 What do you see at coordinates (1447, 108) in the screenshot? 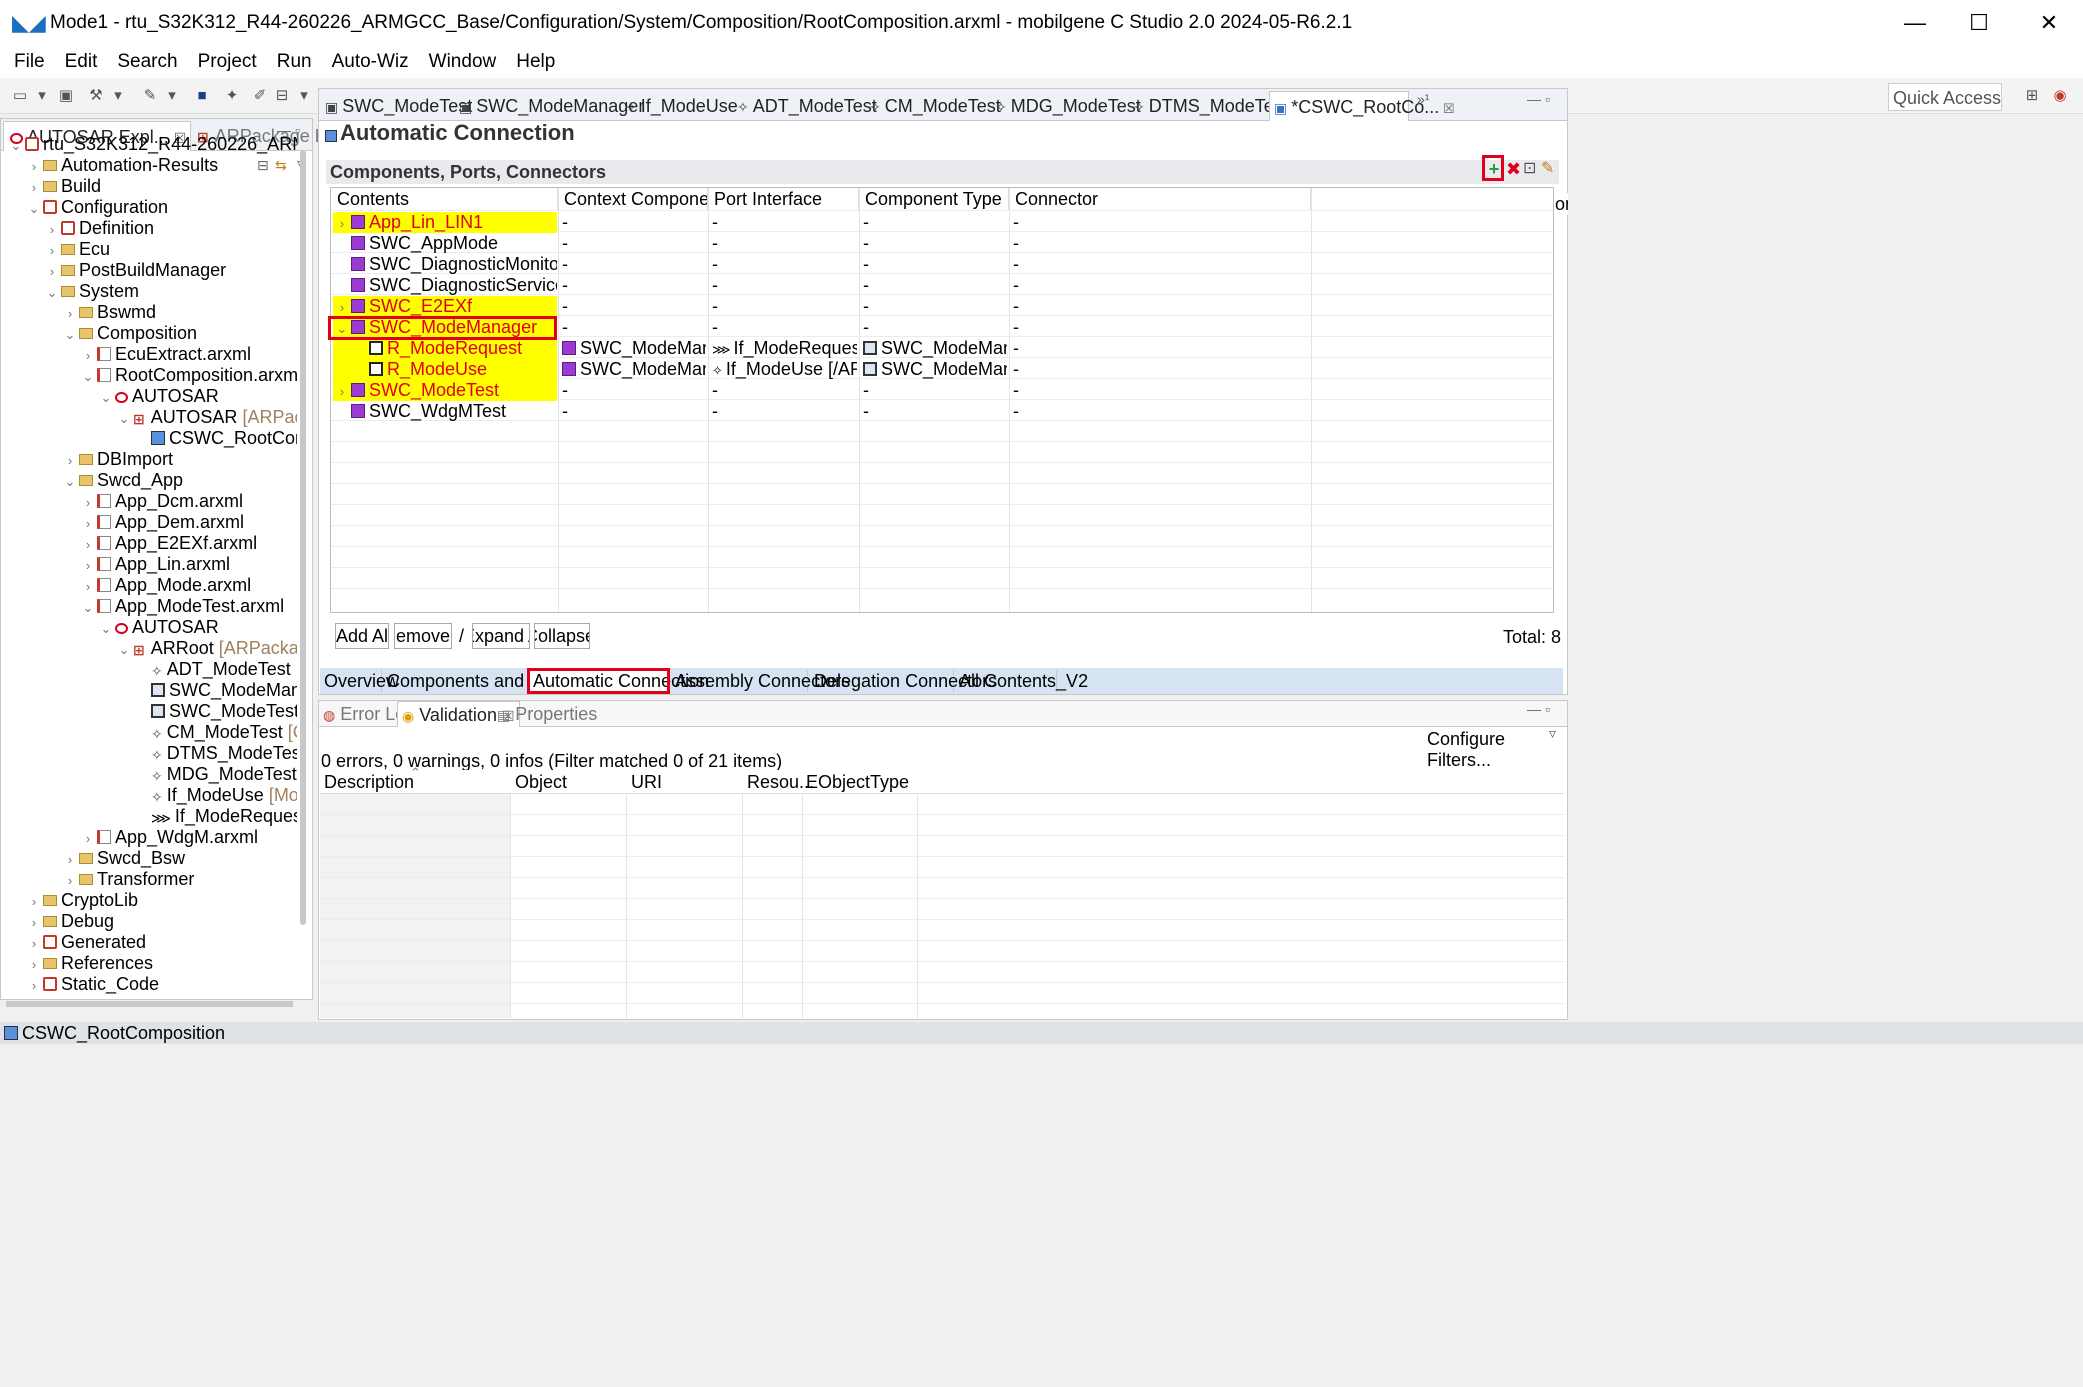
I see `close-tab-icon: ☒` at bounding box center [1447, 108].